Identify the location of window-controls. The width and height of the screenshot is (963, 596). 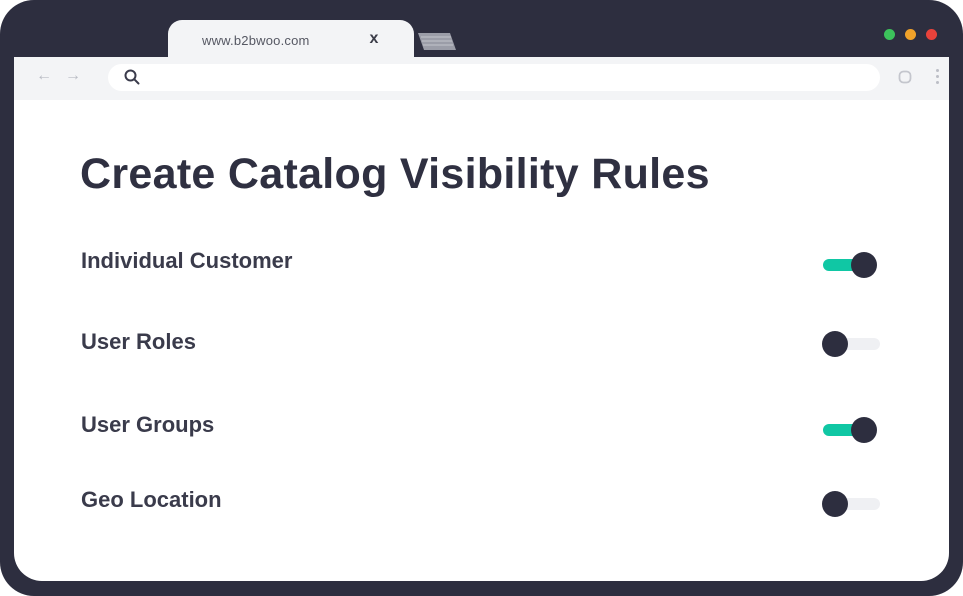
(910, 34).